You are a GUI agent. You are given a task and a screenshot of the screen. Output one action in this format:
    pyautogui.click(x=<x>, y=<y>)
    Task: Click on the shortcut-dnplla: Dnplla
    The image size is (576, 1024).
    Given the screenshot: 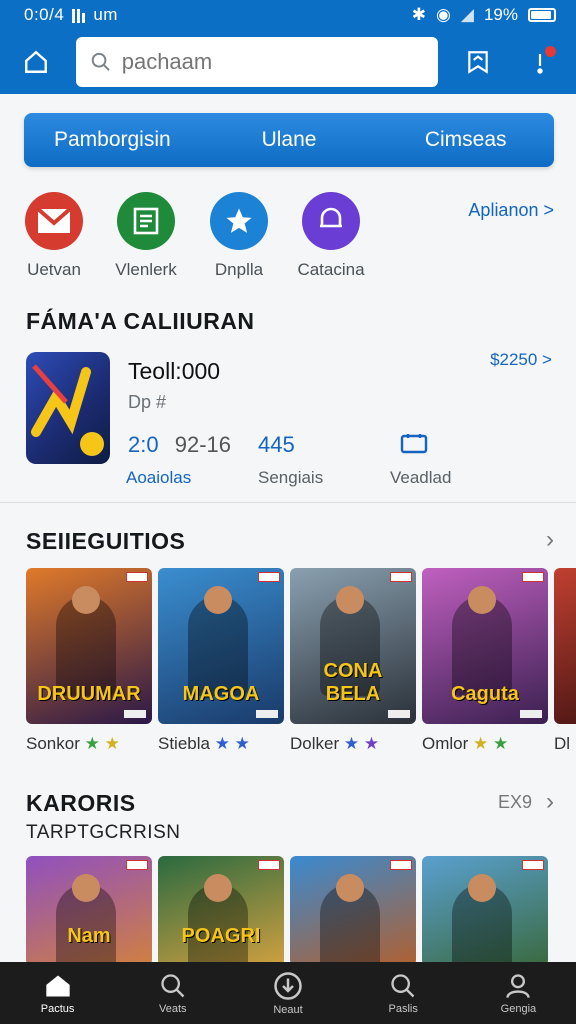 What is the action you would take?
    pyautogui.click(x=239, y=236)
    